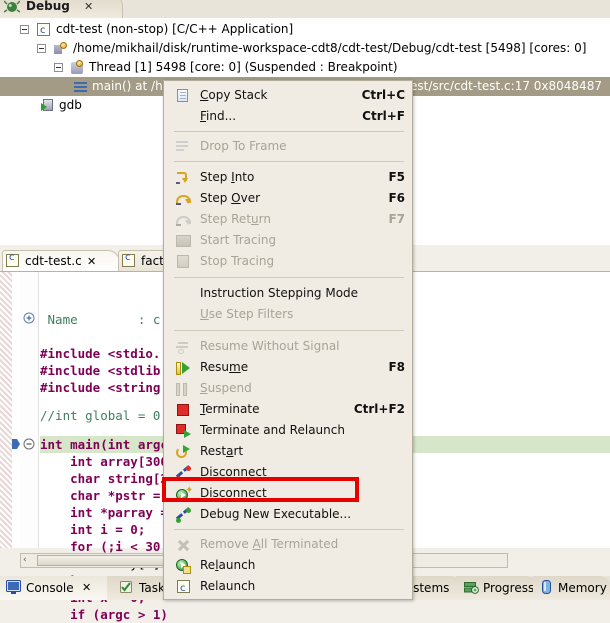 This screenshot has width=610, height=623. I want to click on menu-item-label: Resume, so click(224, 367).